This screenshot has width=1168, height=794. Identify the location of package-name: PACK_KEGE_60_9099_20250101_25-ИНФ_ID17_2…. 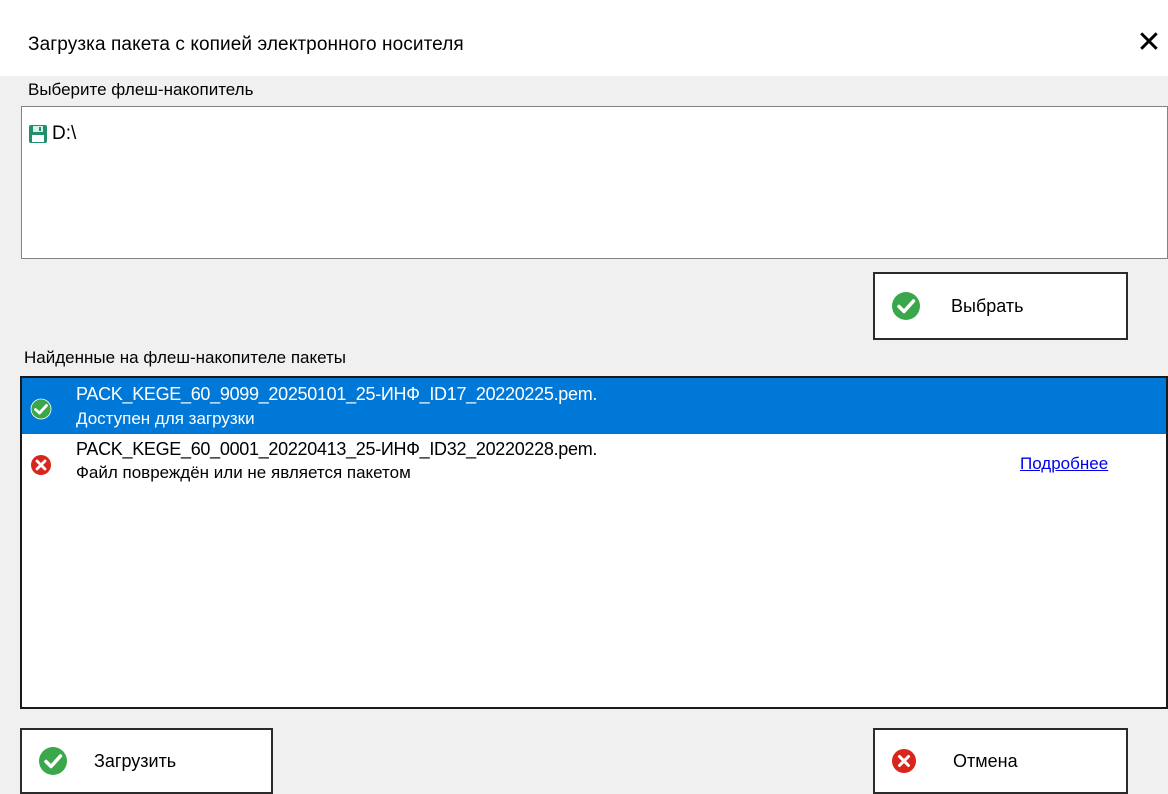
(337, 394).